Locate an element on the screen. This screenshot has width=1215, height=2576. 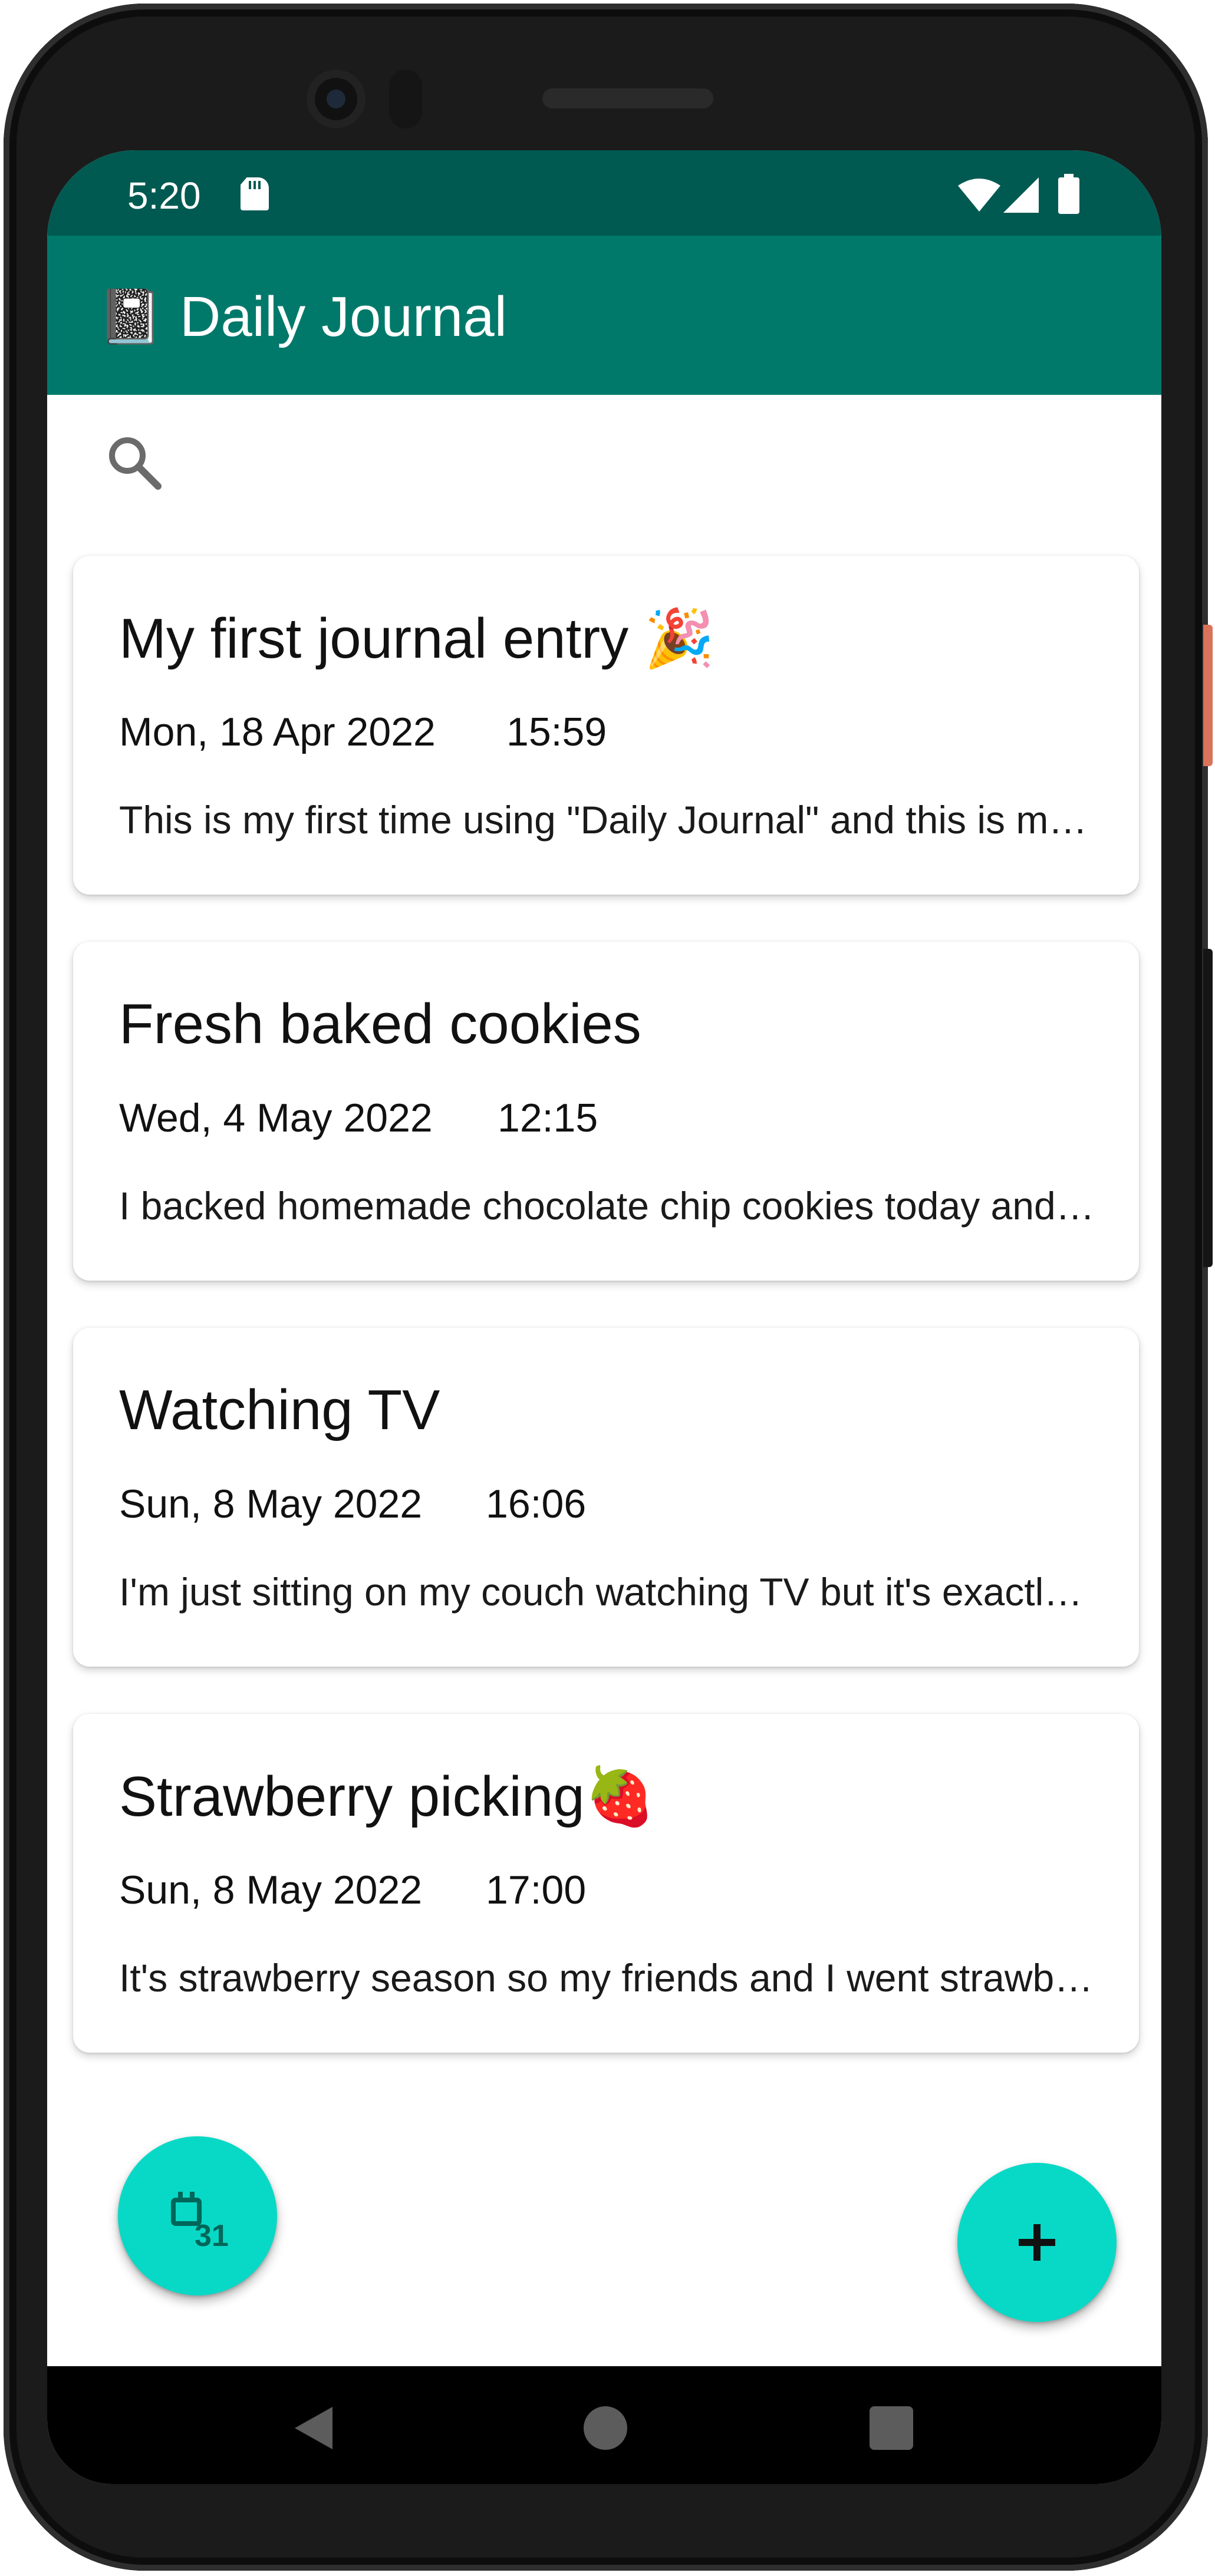
entry-title: Fresh baked cookies is located at coordinates (380, 1024).